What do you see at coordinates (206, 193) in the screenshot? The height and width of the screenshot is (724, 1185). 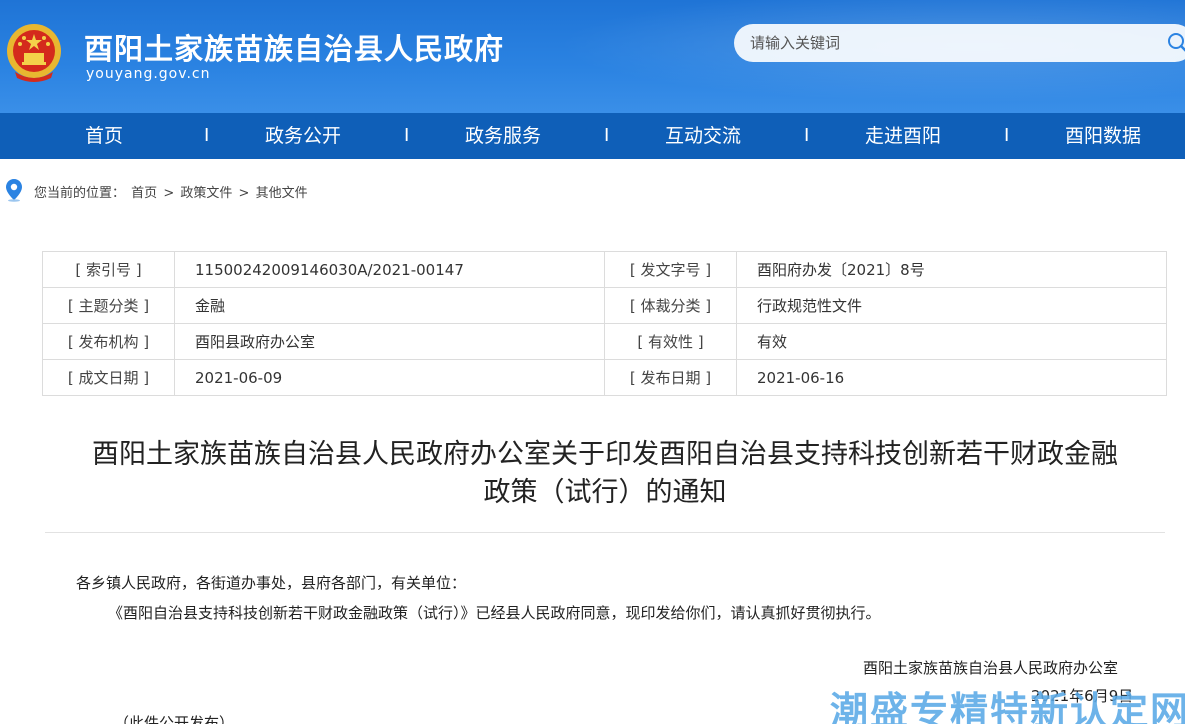 I see `breadcrumb-item-policy: 政策文件` at bounding box center [206, 193].